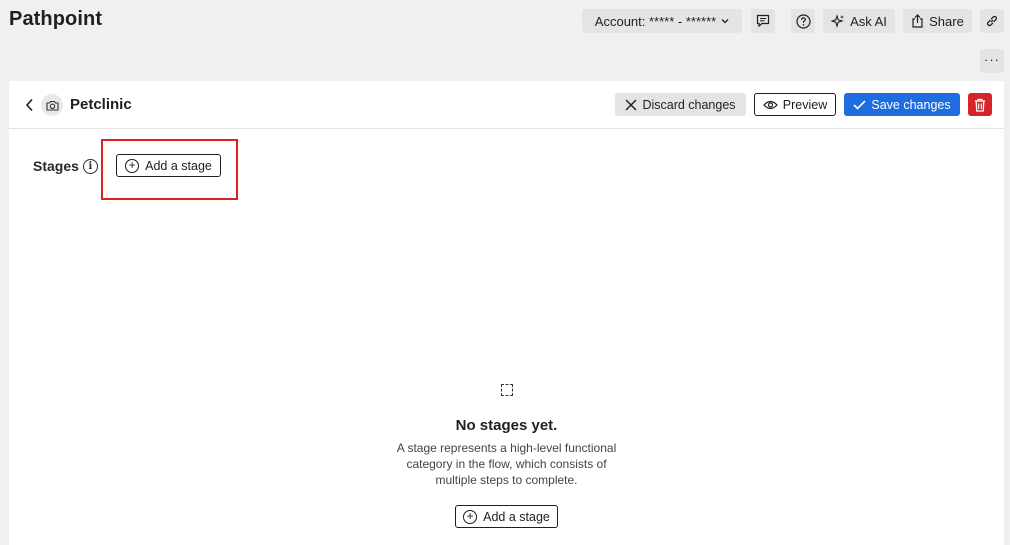 The width and height of the screenshot is (1010, 545). What do you see at coordinates (917, 21) in the screenshot?
I see `share-icon` at bounding box center [917, 21].